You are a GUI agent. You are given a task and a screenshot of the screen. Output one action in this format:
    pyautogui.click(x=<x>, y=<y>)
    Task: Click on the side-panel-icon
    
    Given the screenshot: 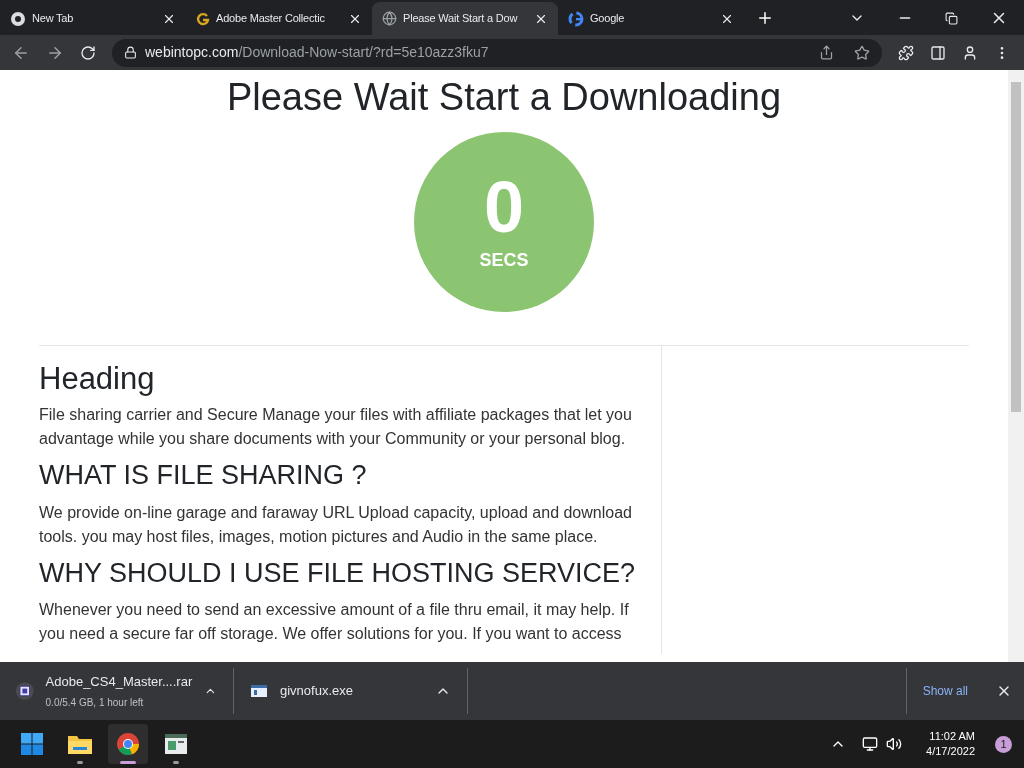 What is the action you would take?
    pyautogui.click(x=938, y=52)
    